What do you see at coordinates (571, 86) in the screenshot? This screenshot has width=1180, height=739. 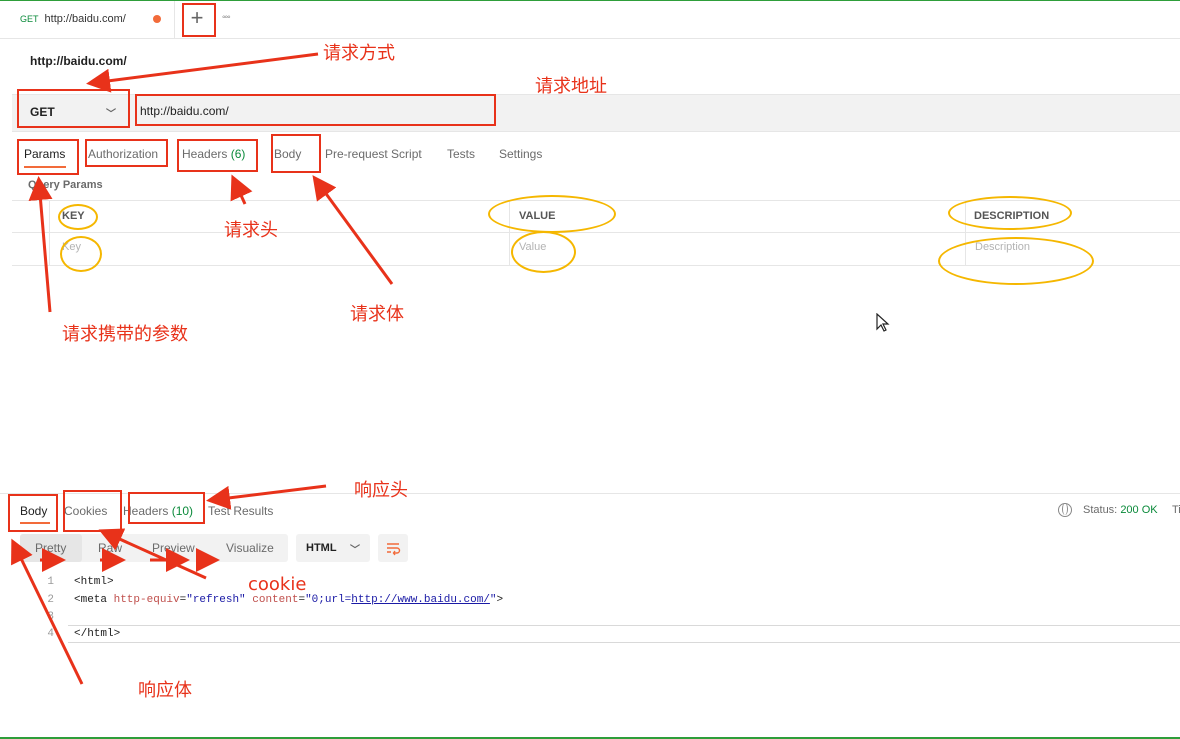 I see `annotation-address: 请求地址` at bounding box center [571, 86].